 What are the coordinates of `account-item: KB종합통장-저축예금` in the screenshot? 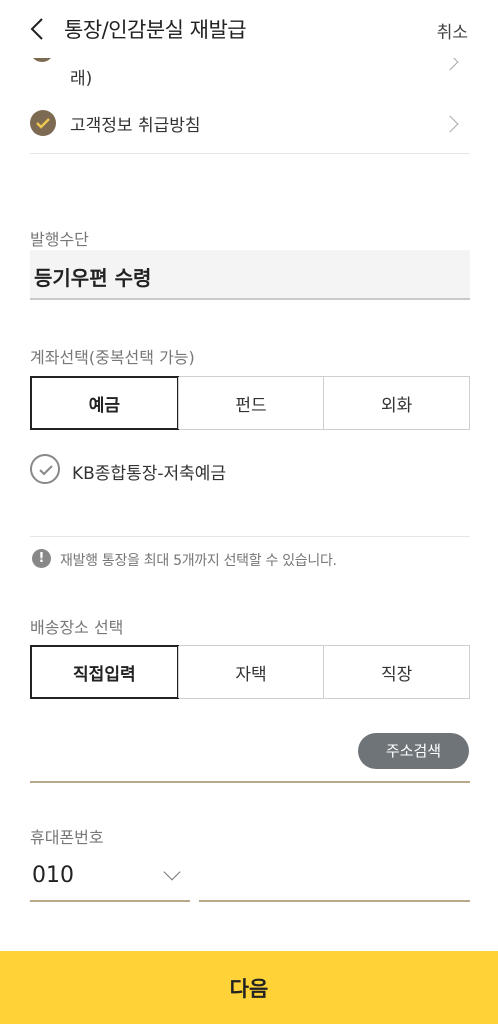 It's located at (250, 470).